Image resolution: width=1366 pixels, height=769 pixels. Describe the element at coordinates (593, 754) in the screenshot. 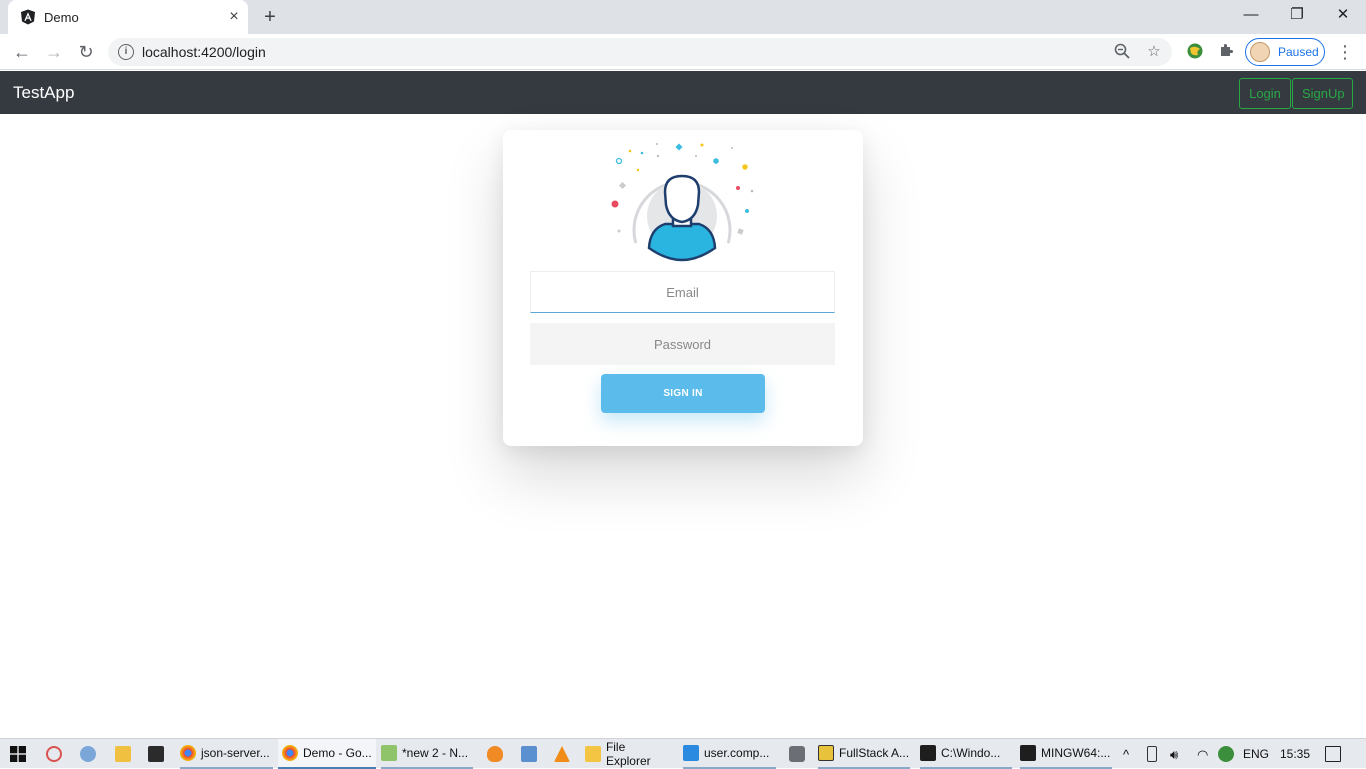

I see `folder-icon` at that location.